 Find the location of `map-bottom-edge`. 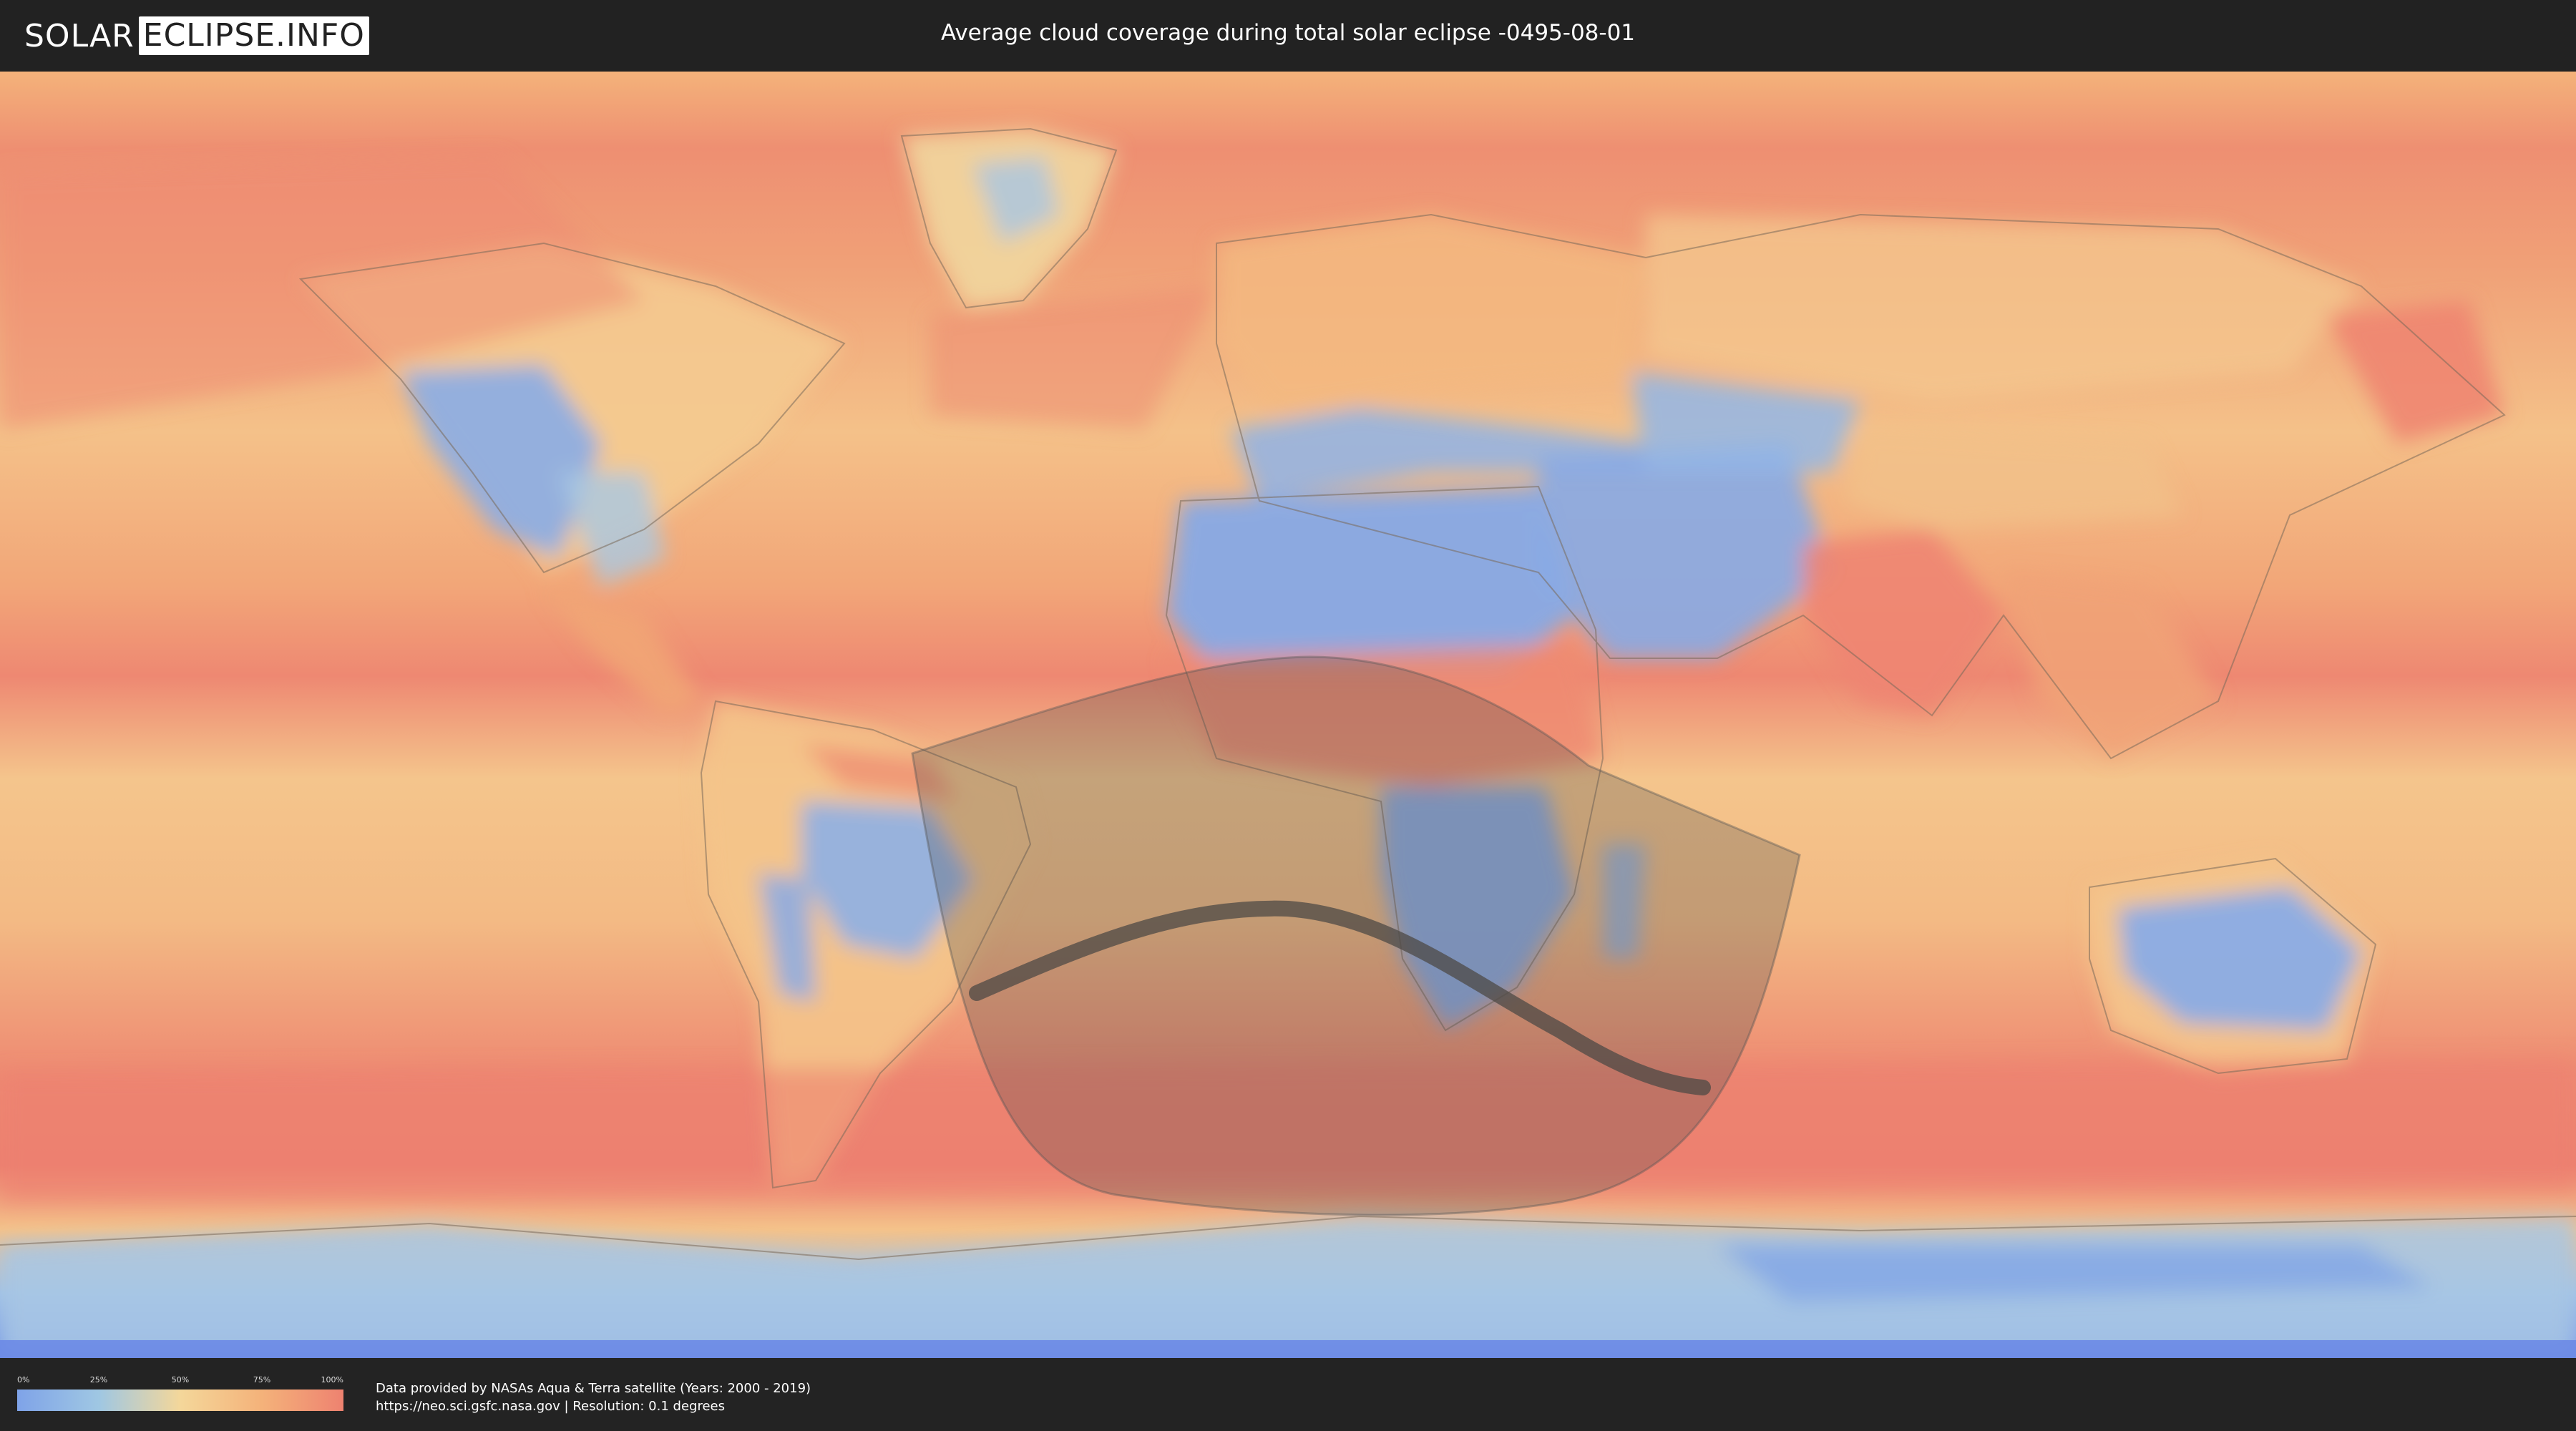

map-bottom-edge is located at coordinates (1288, 1349).